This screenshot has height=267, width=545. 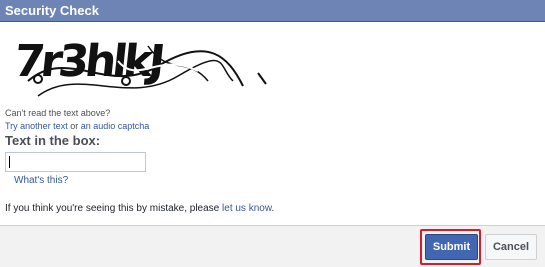 I want to click on whats-this-link: What's this?, so click(x=41, y=180).